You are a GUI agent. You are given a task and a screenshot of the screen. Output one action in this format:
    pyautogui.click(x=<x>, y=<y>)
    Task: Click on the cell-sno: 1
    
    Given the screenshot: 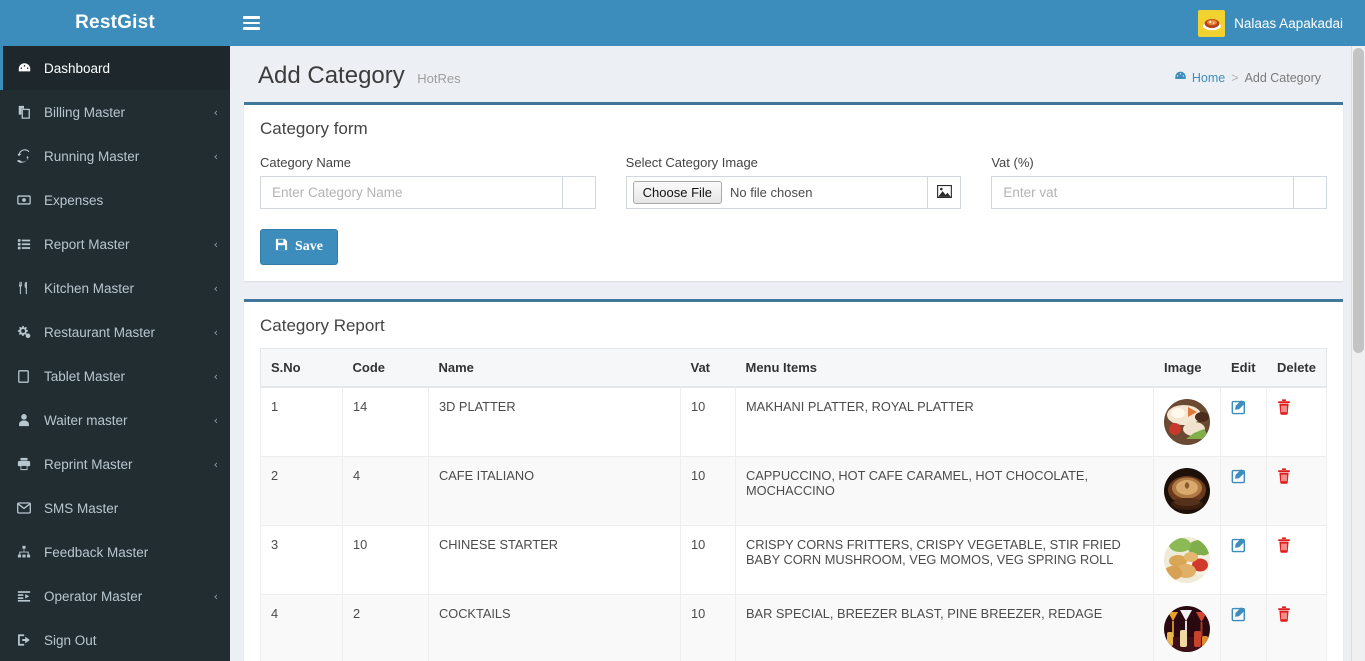 What is the action you would take?
    pyautogui.click(x=301, y=421)
    